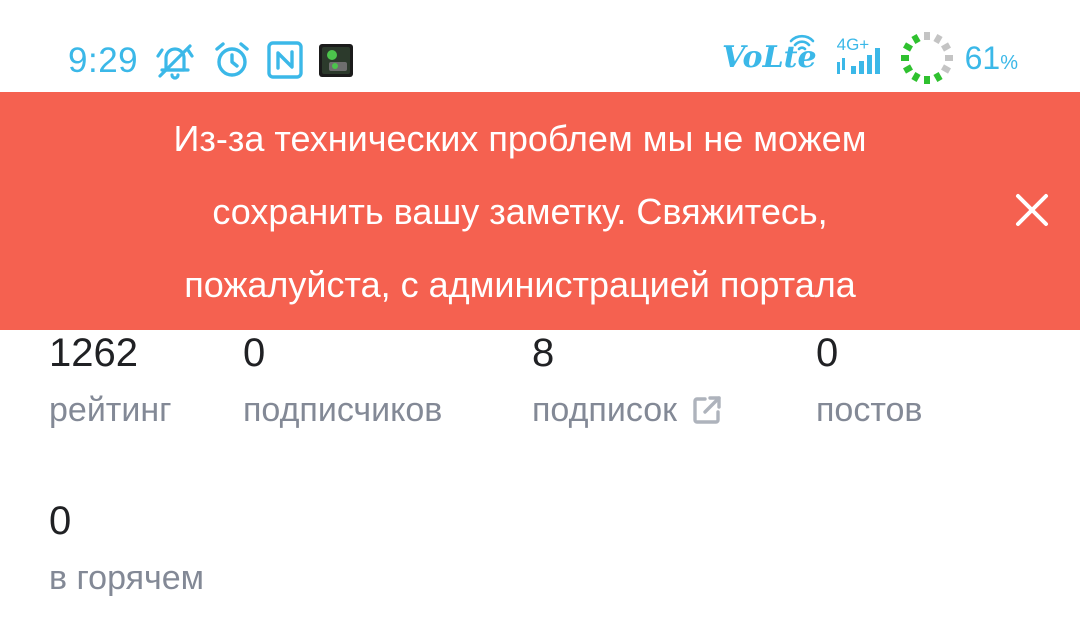 The height and width of the screenshot is (628, 1080). I want to click on stat-label-text: подписок, so click(604, 410).